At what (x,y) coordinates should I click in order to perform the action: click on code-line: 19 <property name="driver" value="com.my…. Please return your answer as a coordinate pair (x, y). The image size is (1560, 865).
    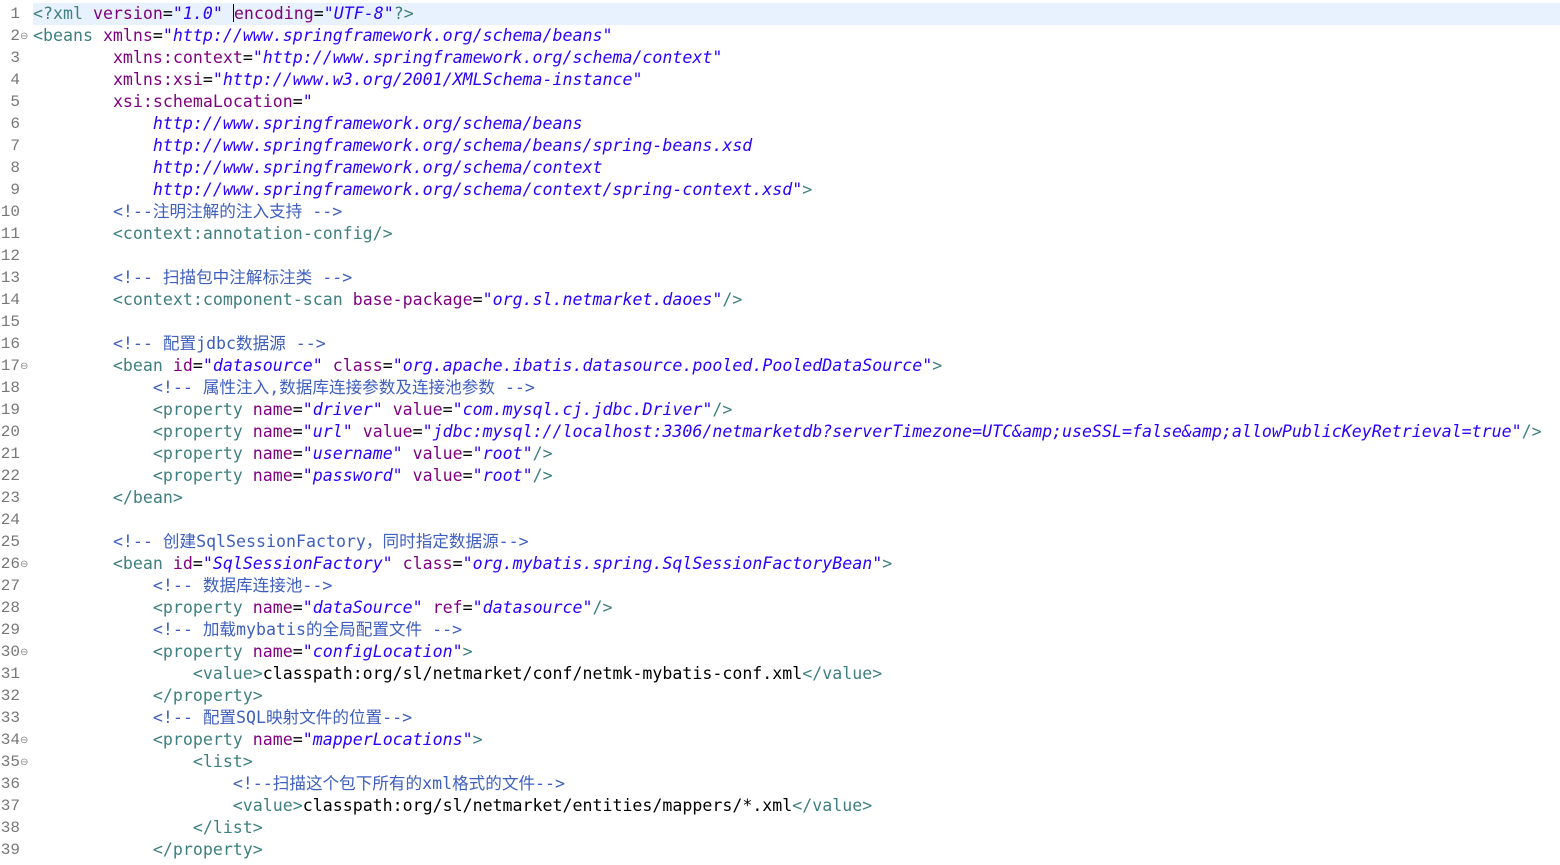
    Looking at the image, I should click on (780, 410).